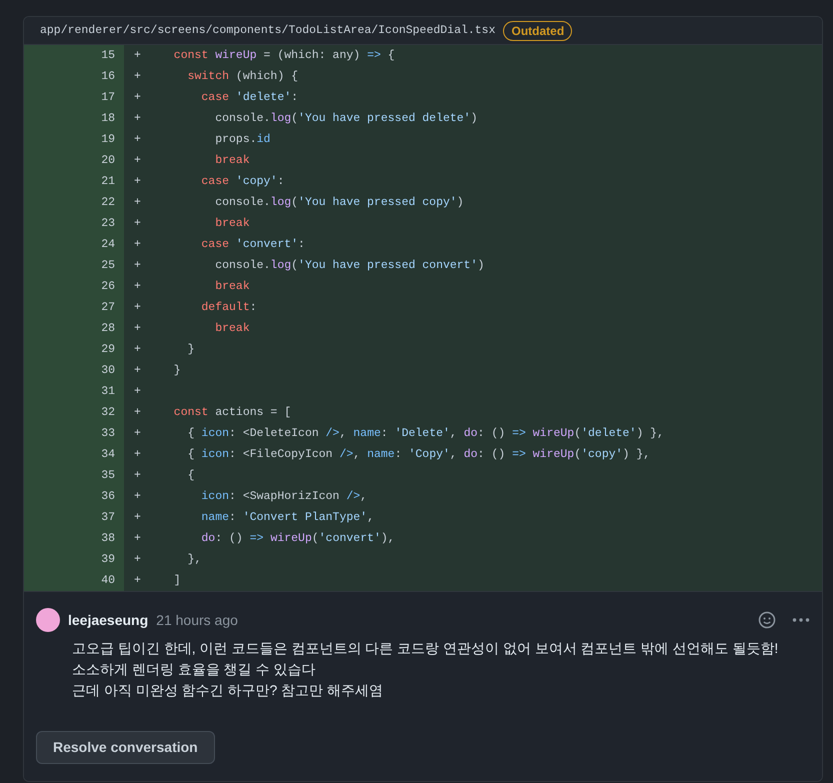 The image size is (833, 783). I want to click on line-number: 24, so click(74, 244).